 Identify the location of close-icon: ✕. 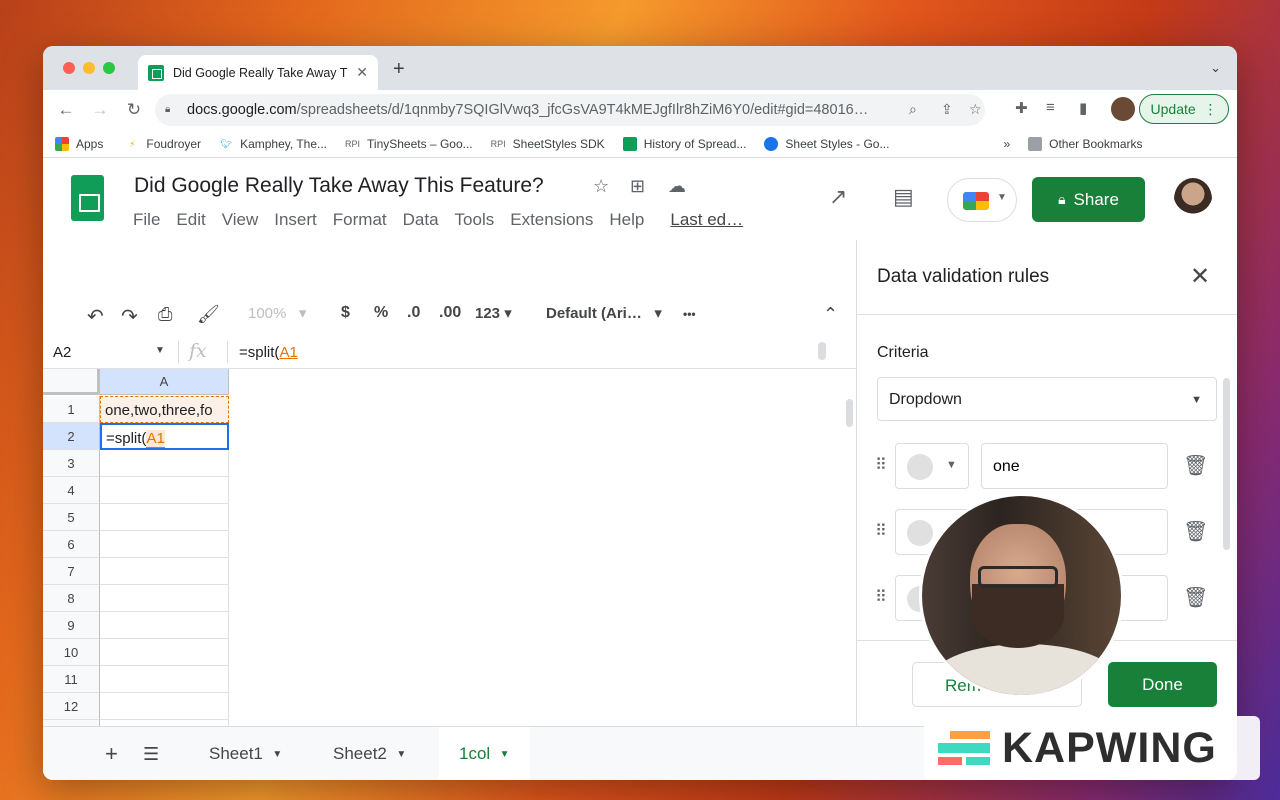
(1200, 276).